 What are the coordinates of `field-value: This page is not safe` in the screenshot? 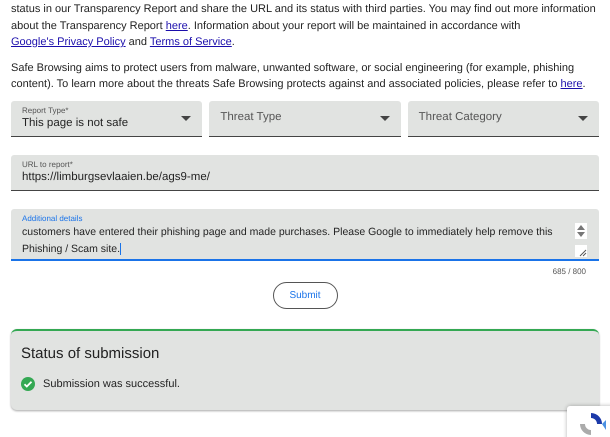 It's located at (75, 123).